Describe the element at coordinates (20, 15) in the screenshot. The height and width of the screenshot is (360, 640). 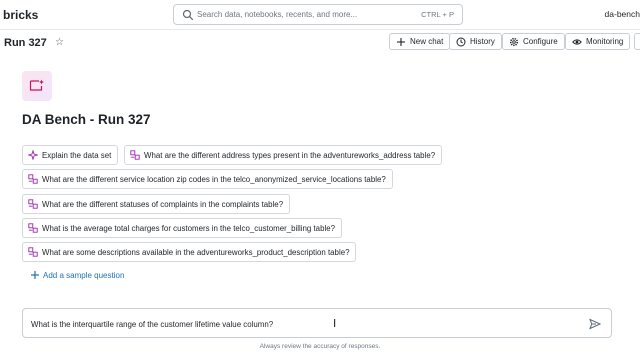
I see `brand-logo: bricks` at that location.